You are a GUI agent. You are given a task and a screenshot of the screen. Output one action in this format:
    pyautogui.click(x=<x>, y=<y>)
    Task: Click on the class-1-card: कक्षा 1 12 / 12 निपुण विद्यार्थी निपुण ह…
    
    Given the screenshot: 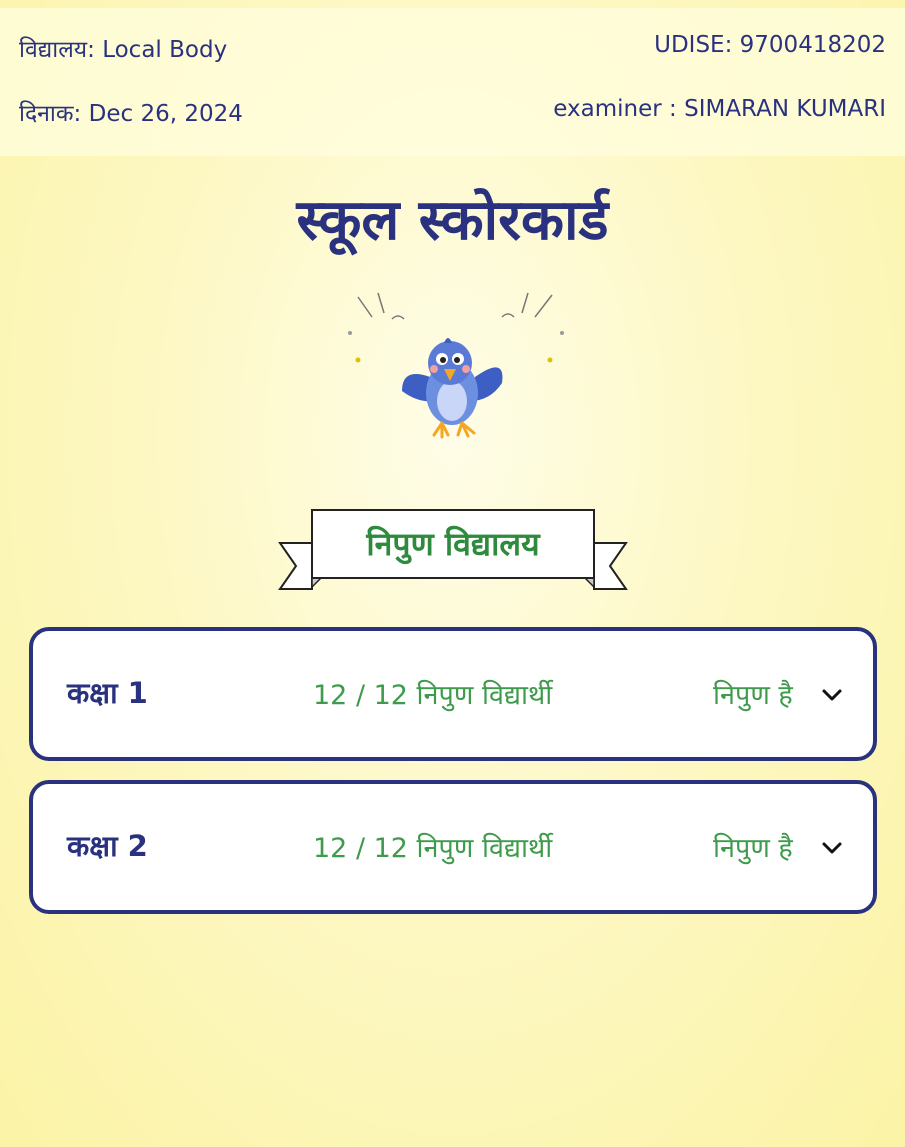 What is the action you would take?
    pyautogui.click(x=453, y=694)
    